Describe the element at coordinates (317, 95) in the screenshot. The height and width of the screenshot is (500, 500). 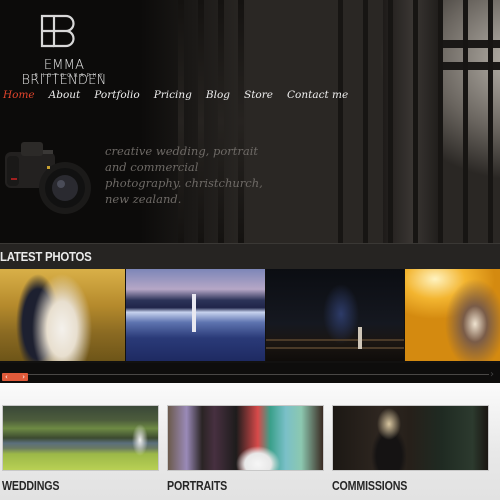
I see `nav-contact: Contact me` at that location.